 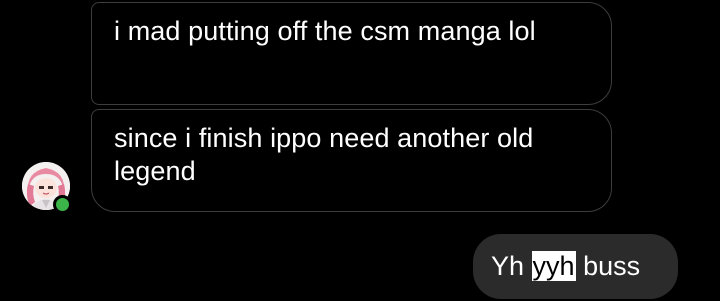 I want to click on online-status-icon, so click(x=62, y=204).